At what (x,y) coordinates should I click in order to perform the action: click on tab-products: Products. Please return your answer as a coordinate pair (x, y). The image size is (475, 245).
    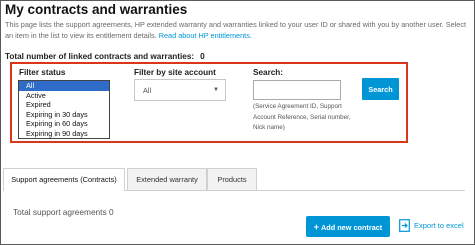
    Looking at the image, I should click on (232, 179).